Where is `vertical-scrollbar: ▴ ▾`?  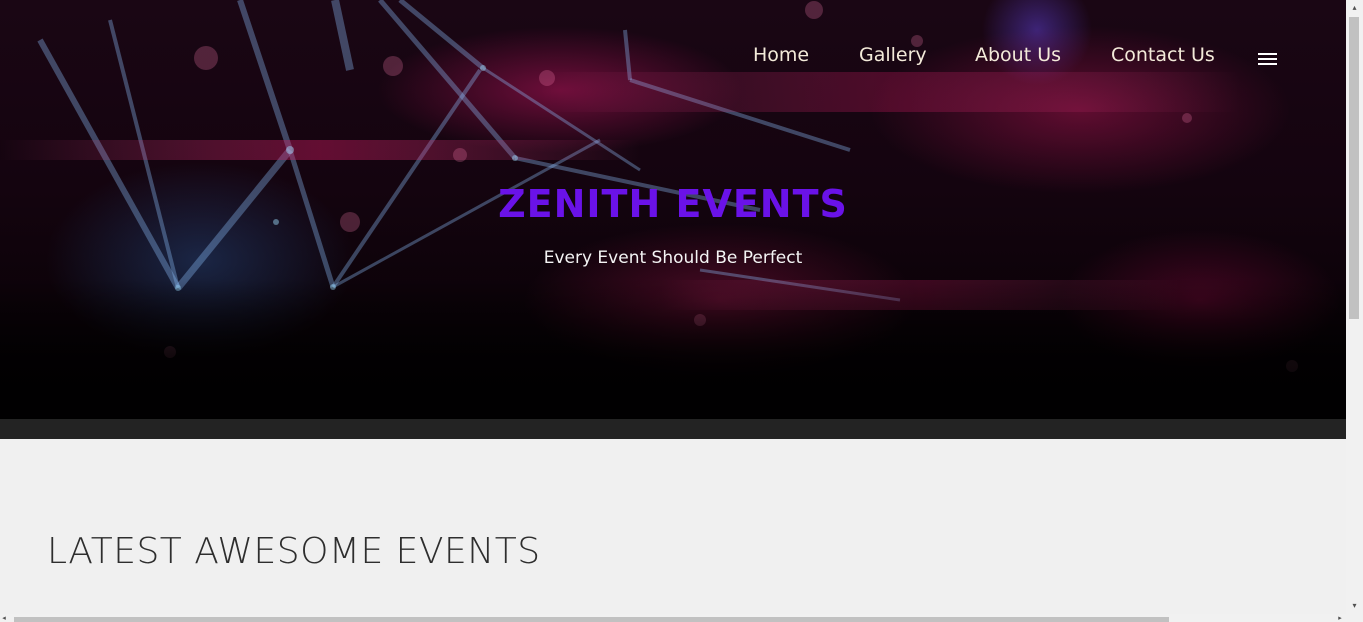 vertical-scrollbar: ▴ ▾ is located at coordinates (1354, 311).